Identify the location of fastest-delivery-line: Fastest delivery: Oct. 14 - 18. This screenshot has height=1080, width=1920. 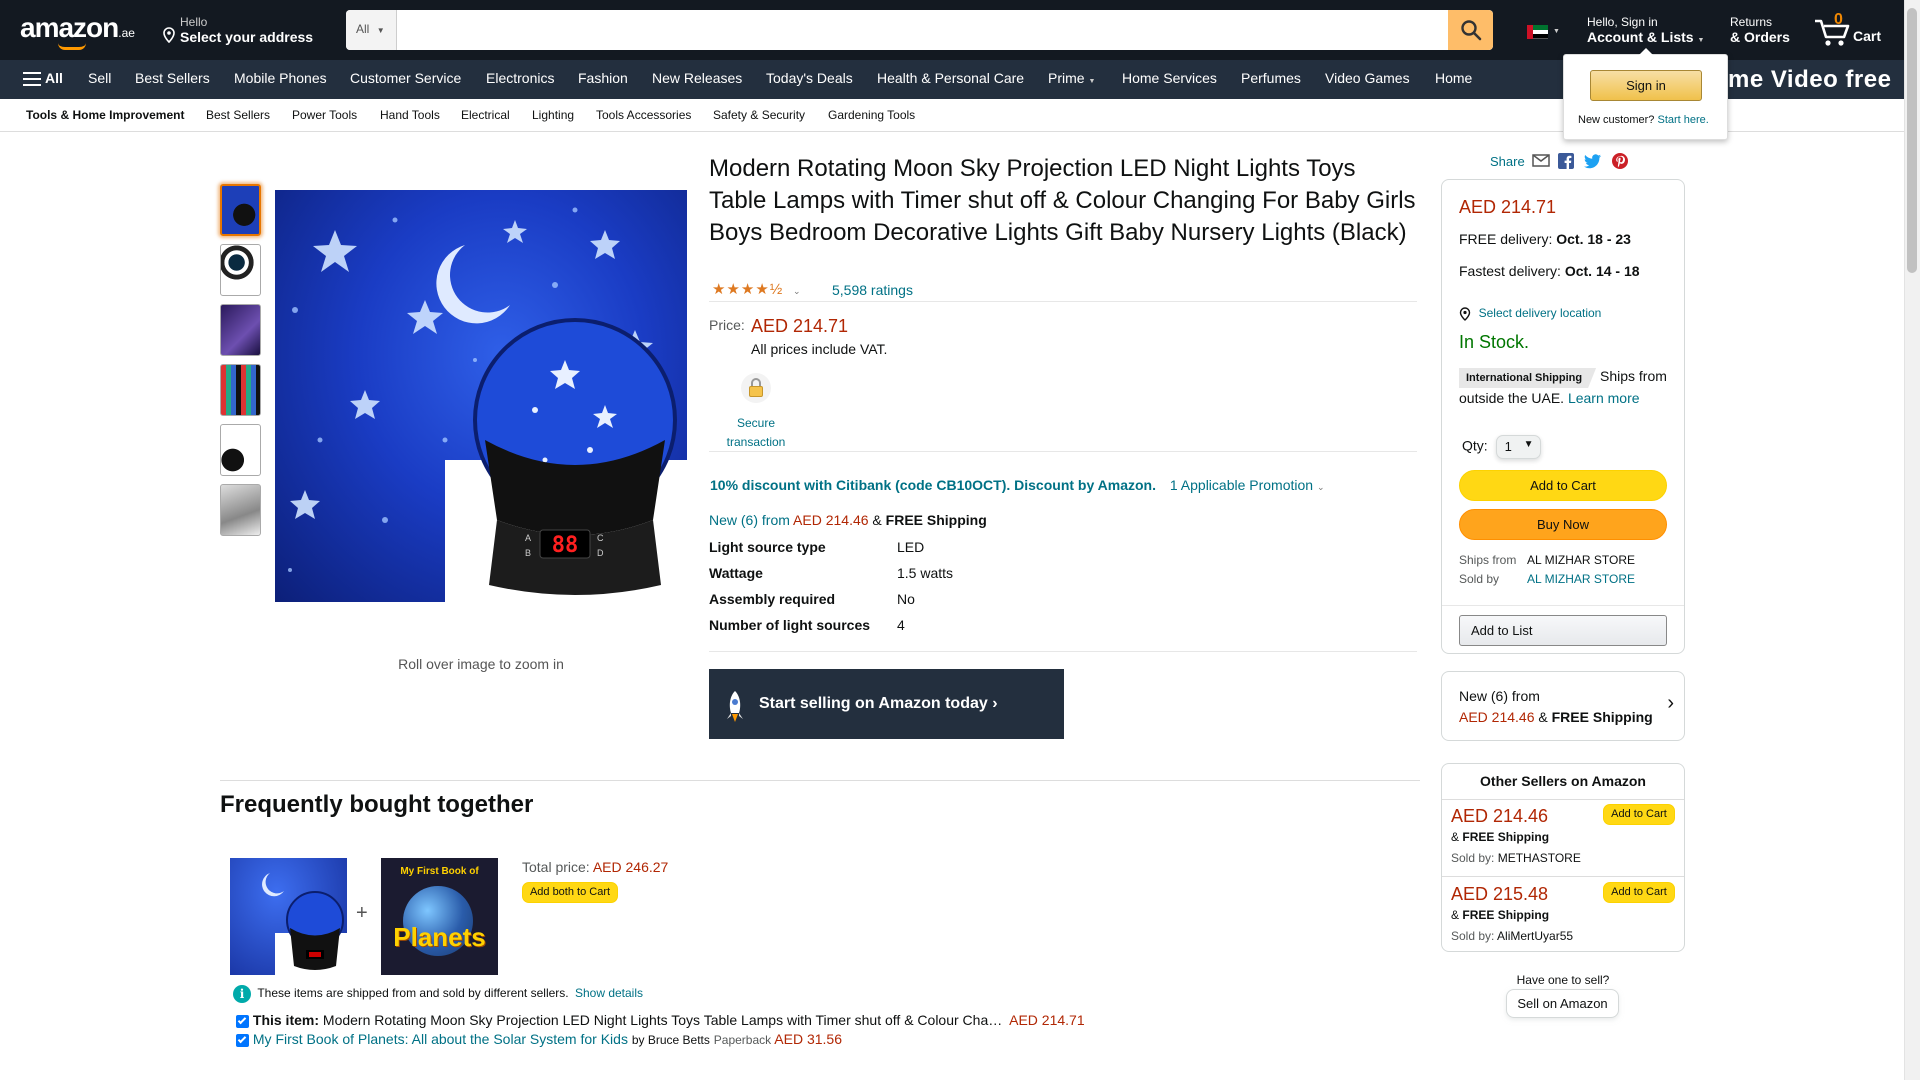
(1549, 271).